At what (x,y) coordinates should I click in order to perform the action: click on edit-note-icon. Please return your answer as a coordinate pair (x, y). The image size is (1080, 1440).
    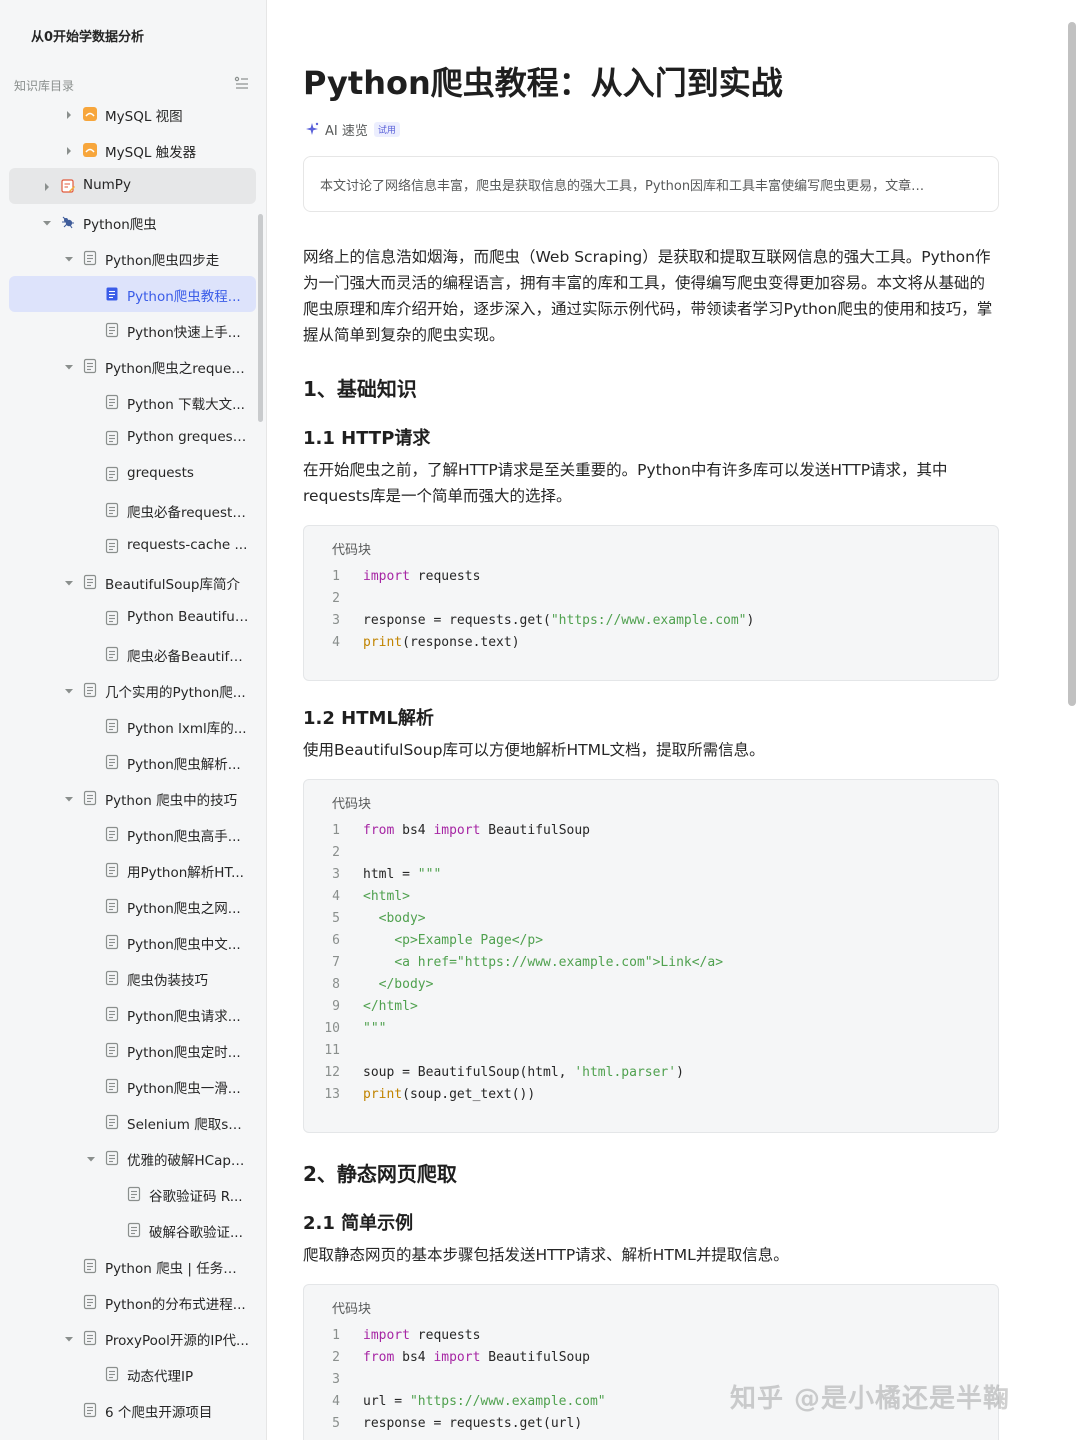
    Looking at the image, I should click on (68, 186).